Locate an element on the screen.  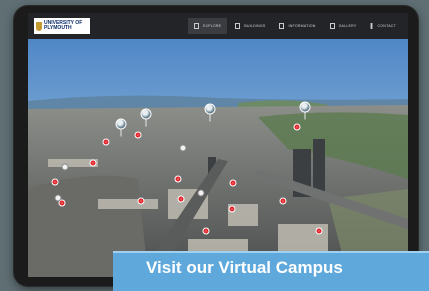
nav-item-label: GALLERY is located at coordinates (347, 26).